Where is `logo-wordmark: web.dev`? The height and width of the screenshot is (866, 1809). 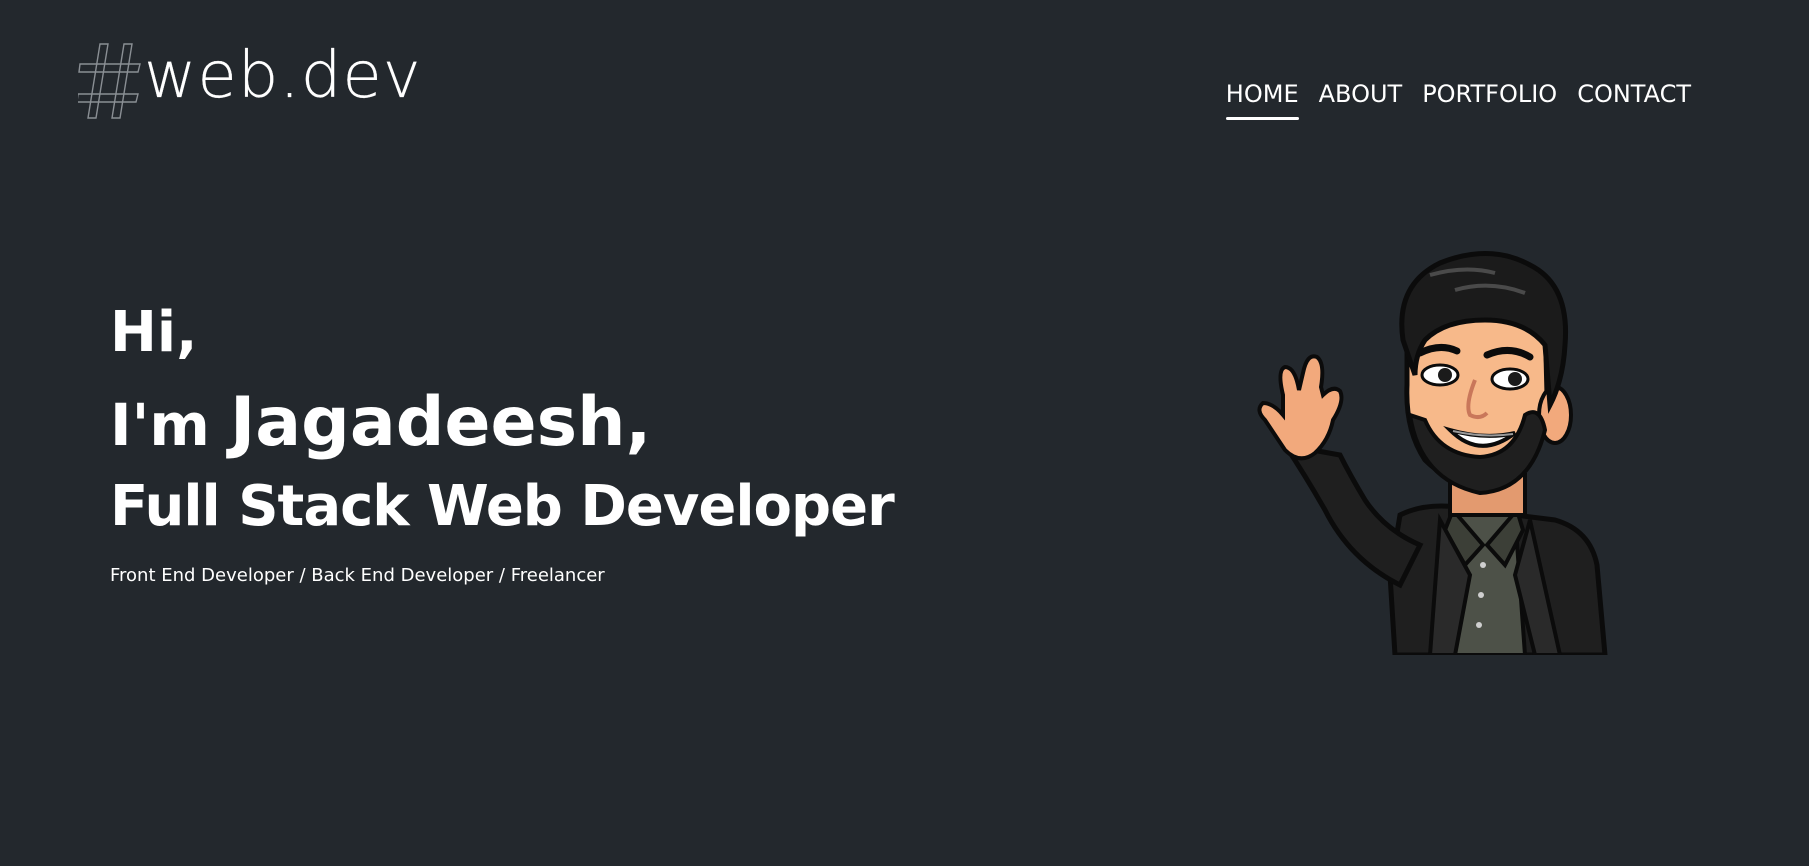 logo-wordmark: web.dev is located at coordinates (283, 76).